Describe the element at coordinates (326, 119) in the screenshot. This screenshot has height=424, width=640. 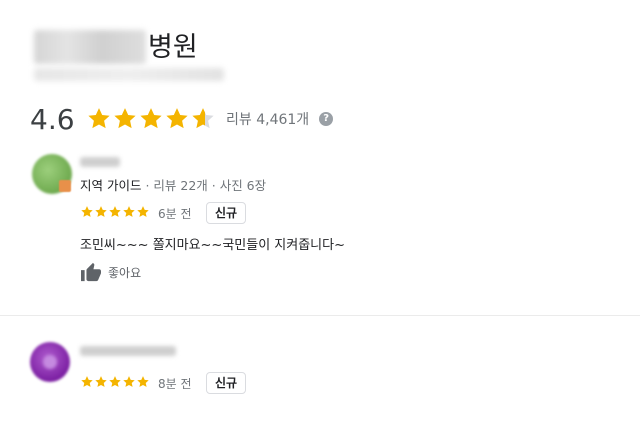
I see `help-icon: ?` at that location.